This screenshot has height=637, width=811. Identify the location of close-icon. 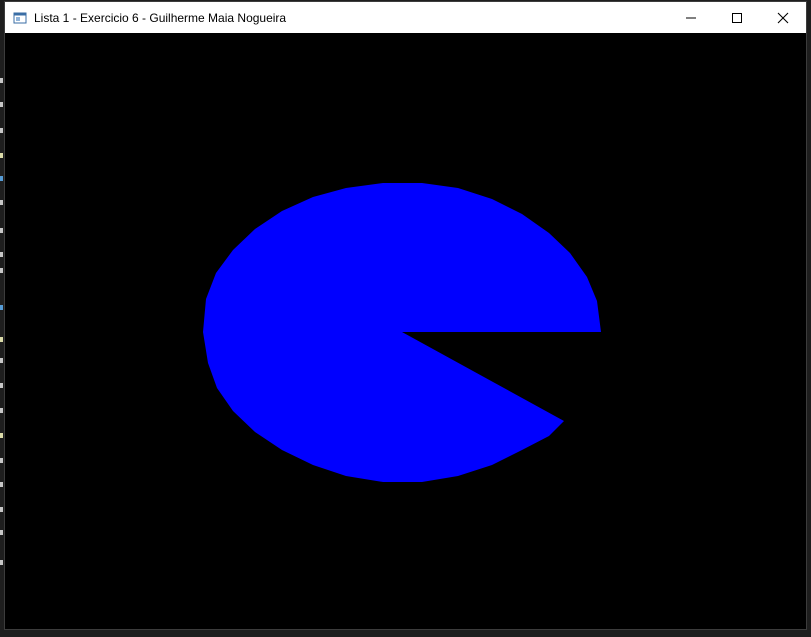
(783, 17).